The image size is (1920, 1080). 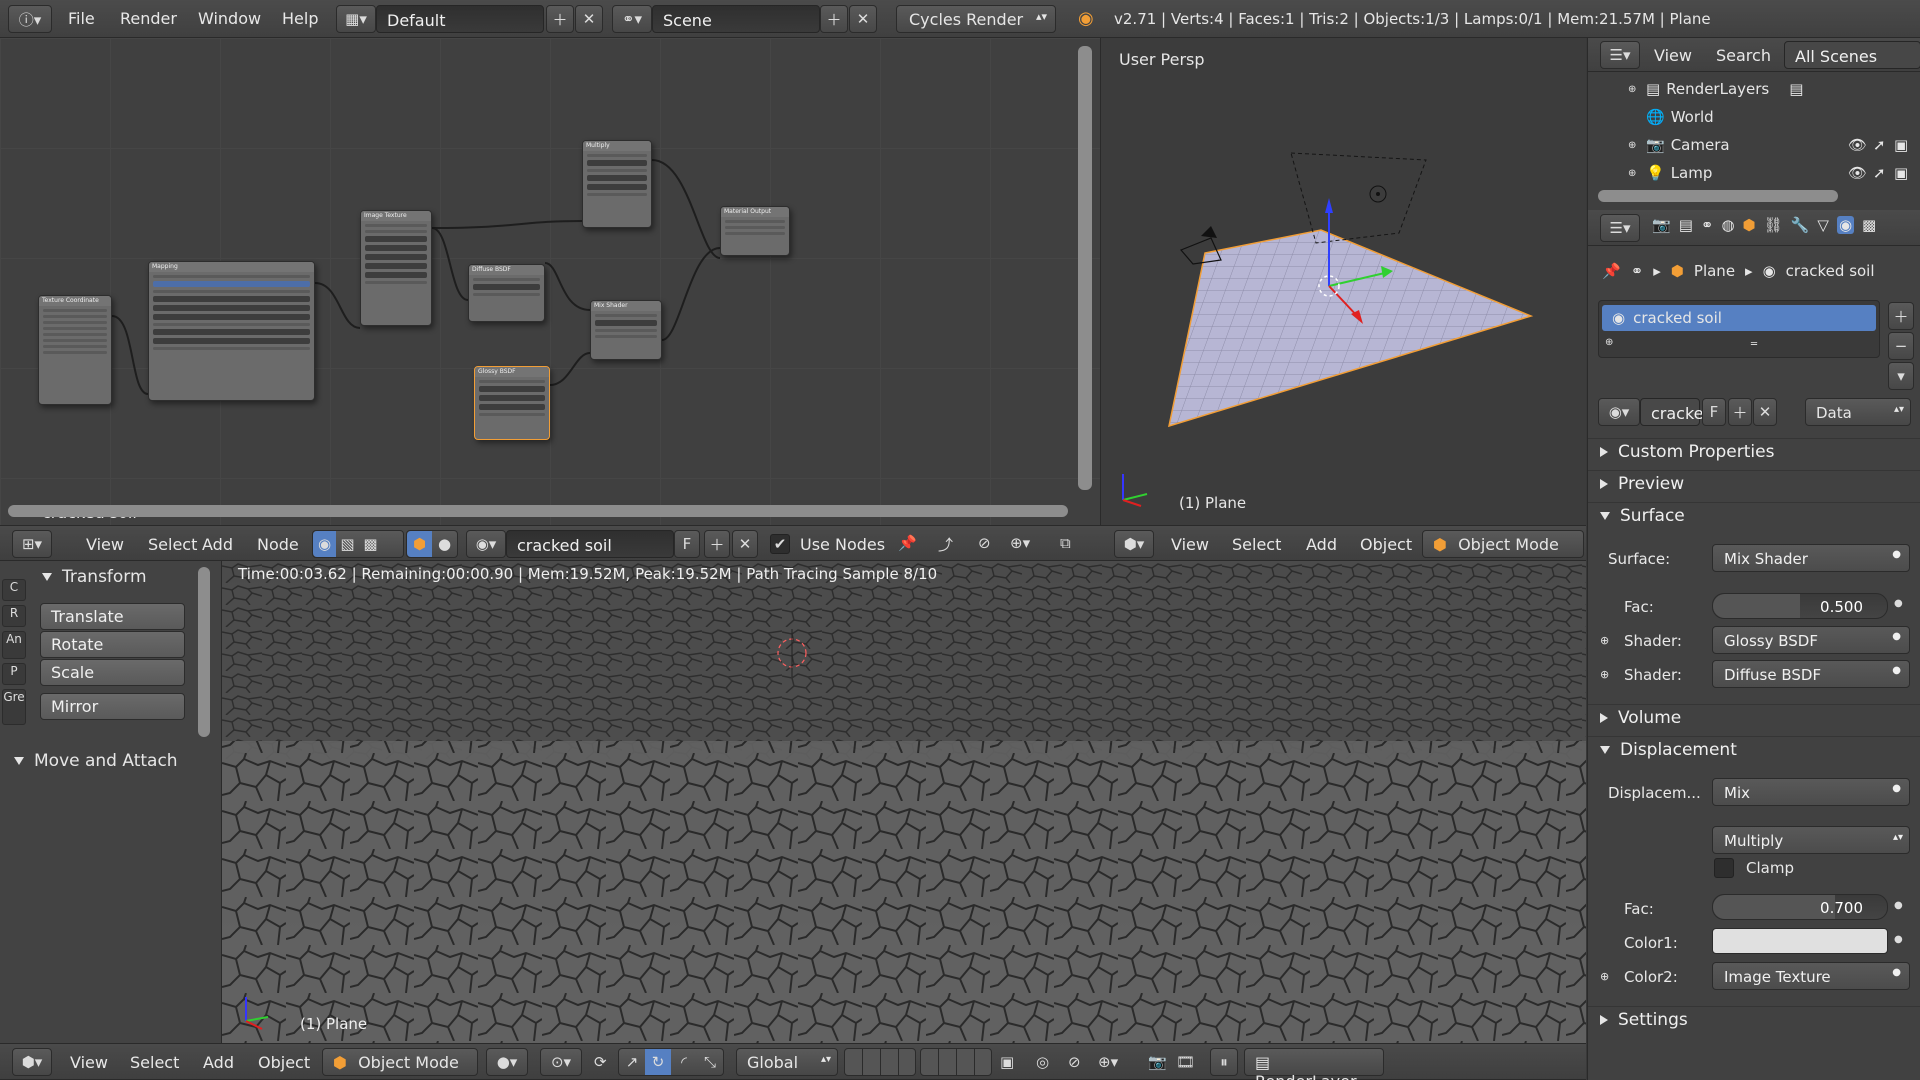 What do you see at coordinates (1042, 1062) in the screenshot?
I see `proportional-edit-icon: ◎` at bounding box center [1042, 1062].